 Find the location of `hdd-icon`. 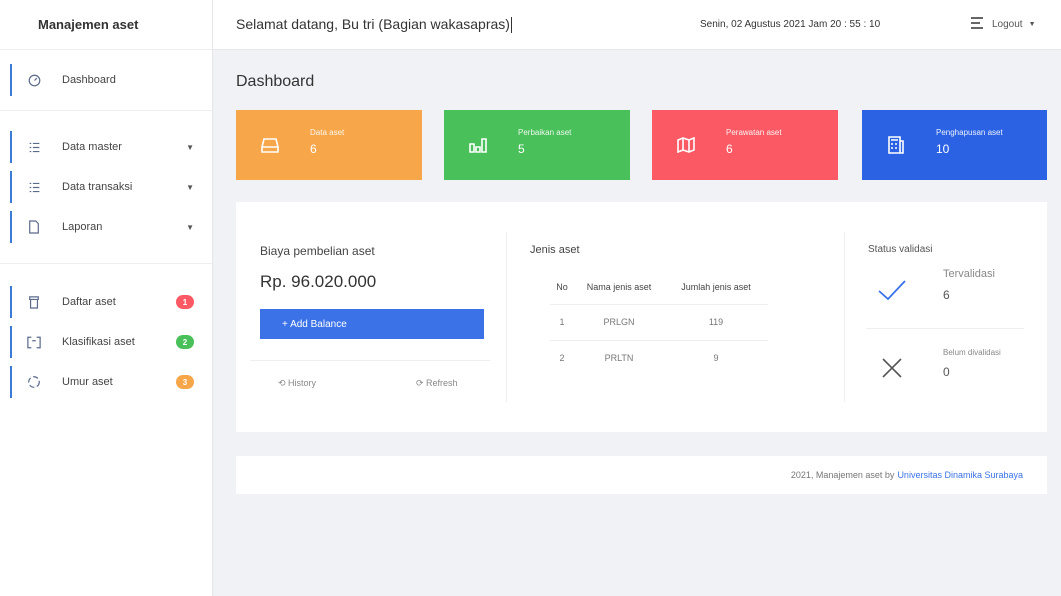

hdd-icon is located at coordinates (270, 145).